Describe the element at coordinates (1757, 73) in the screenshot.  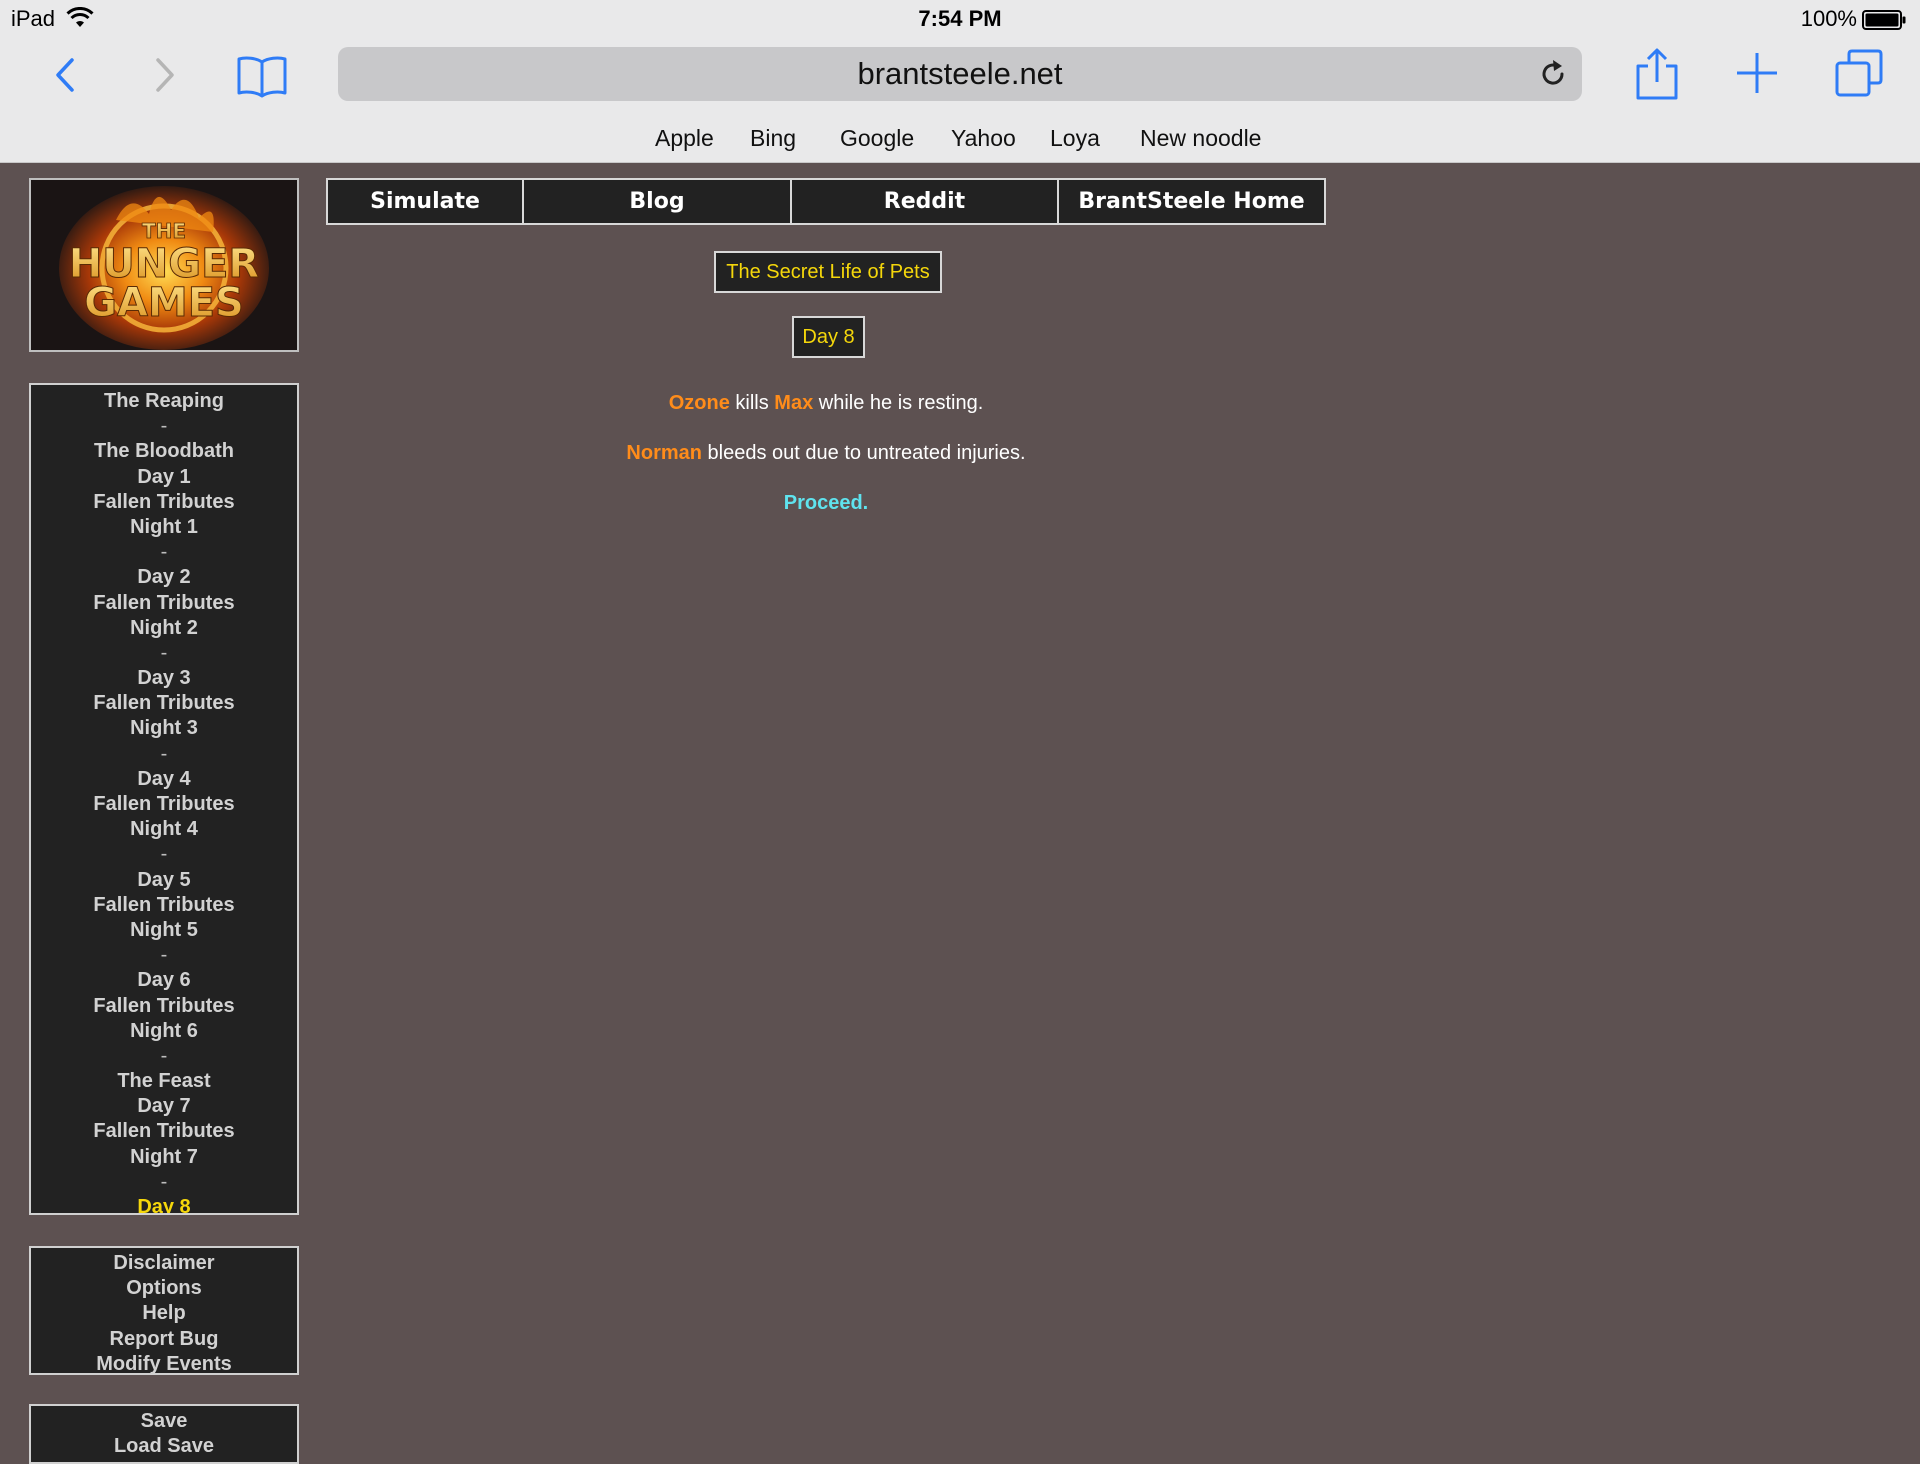
I see `new-tab-icon` at that location.